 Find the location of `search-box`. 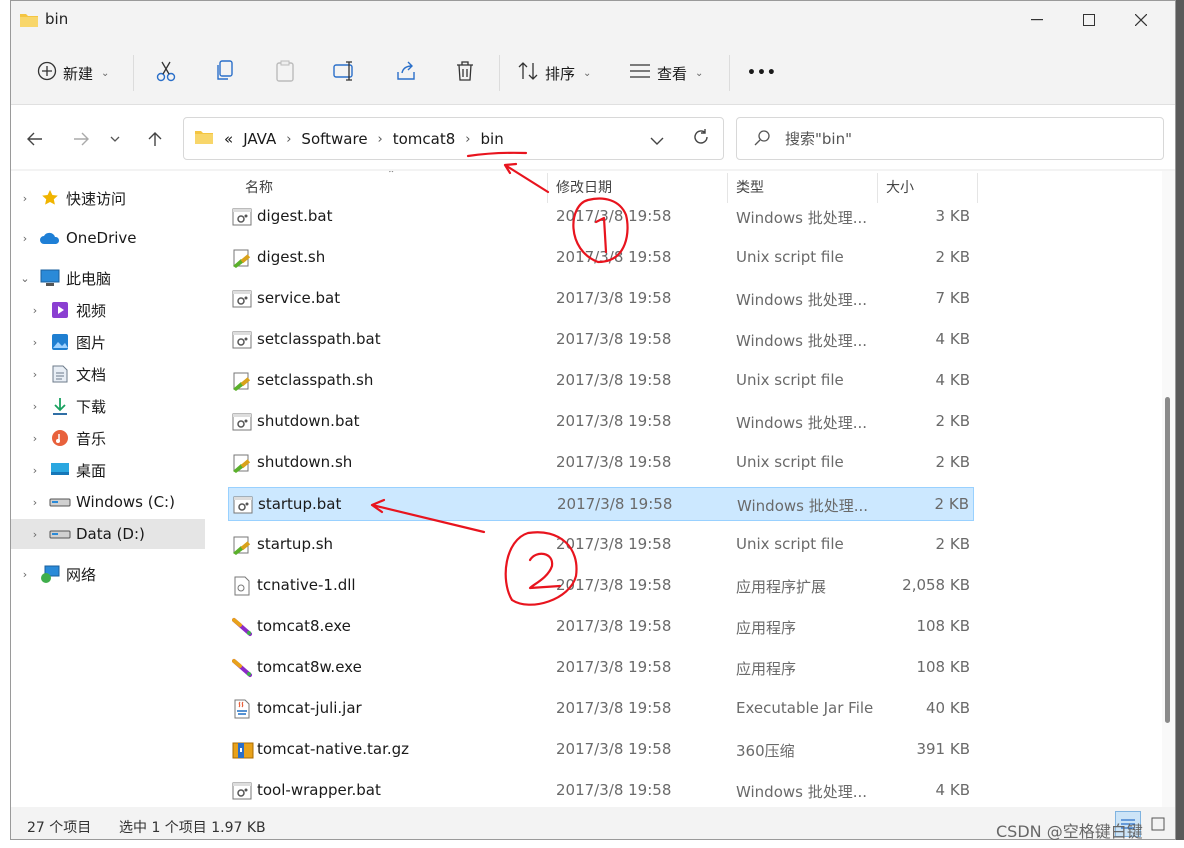

search-box is located at coordinates (950, 138).